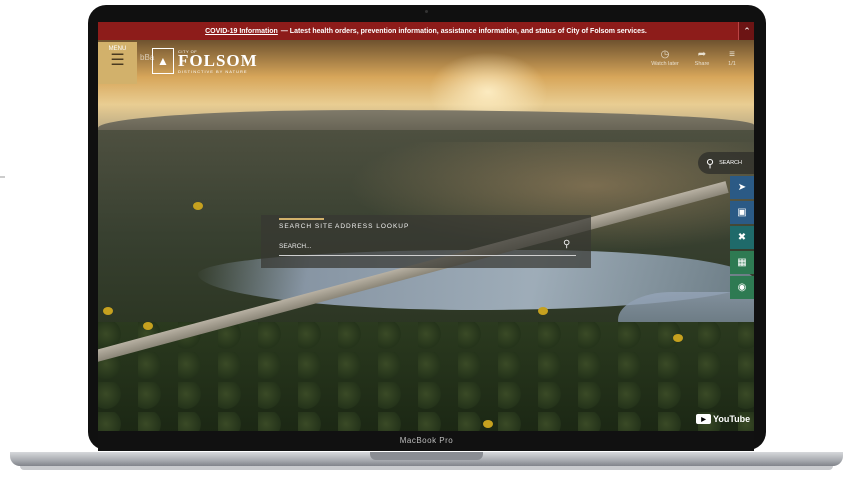 Image resolution: width=853 pixels, height=478 pixels. Describe the element at coordinates (702, 64) in the screenshot. I see `share-label: Share` at that location.